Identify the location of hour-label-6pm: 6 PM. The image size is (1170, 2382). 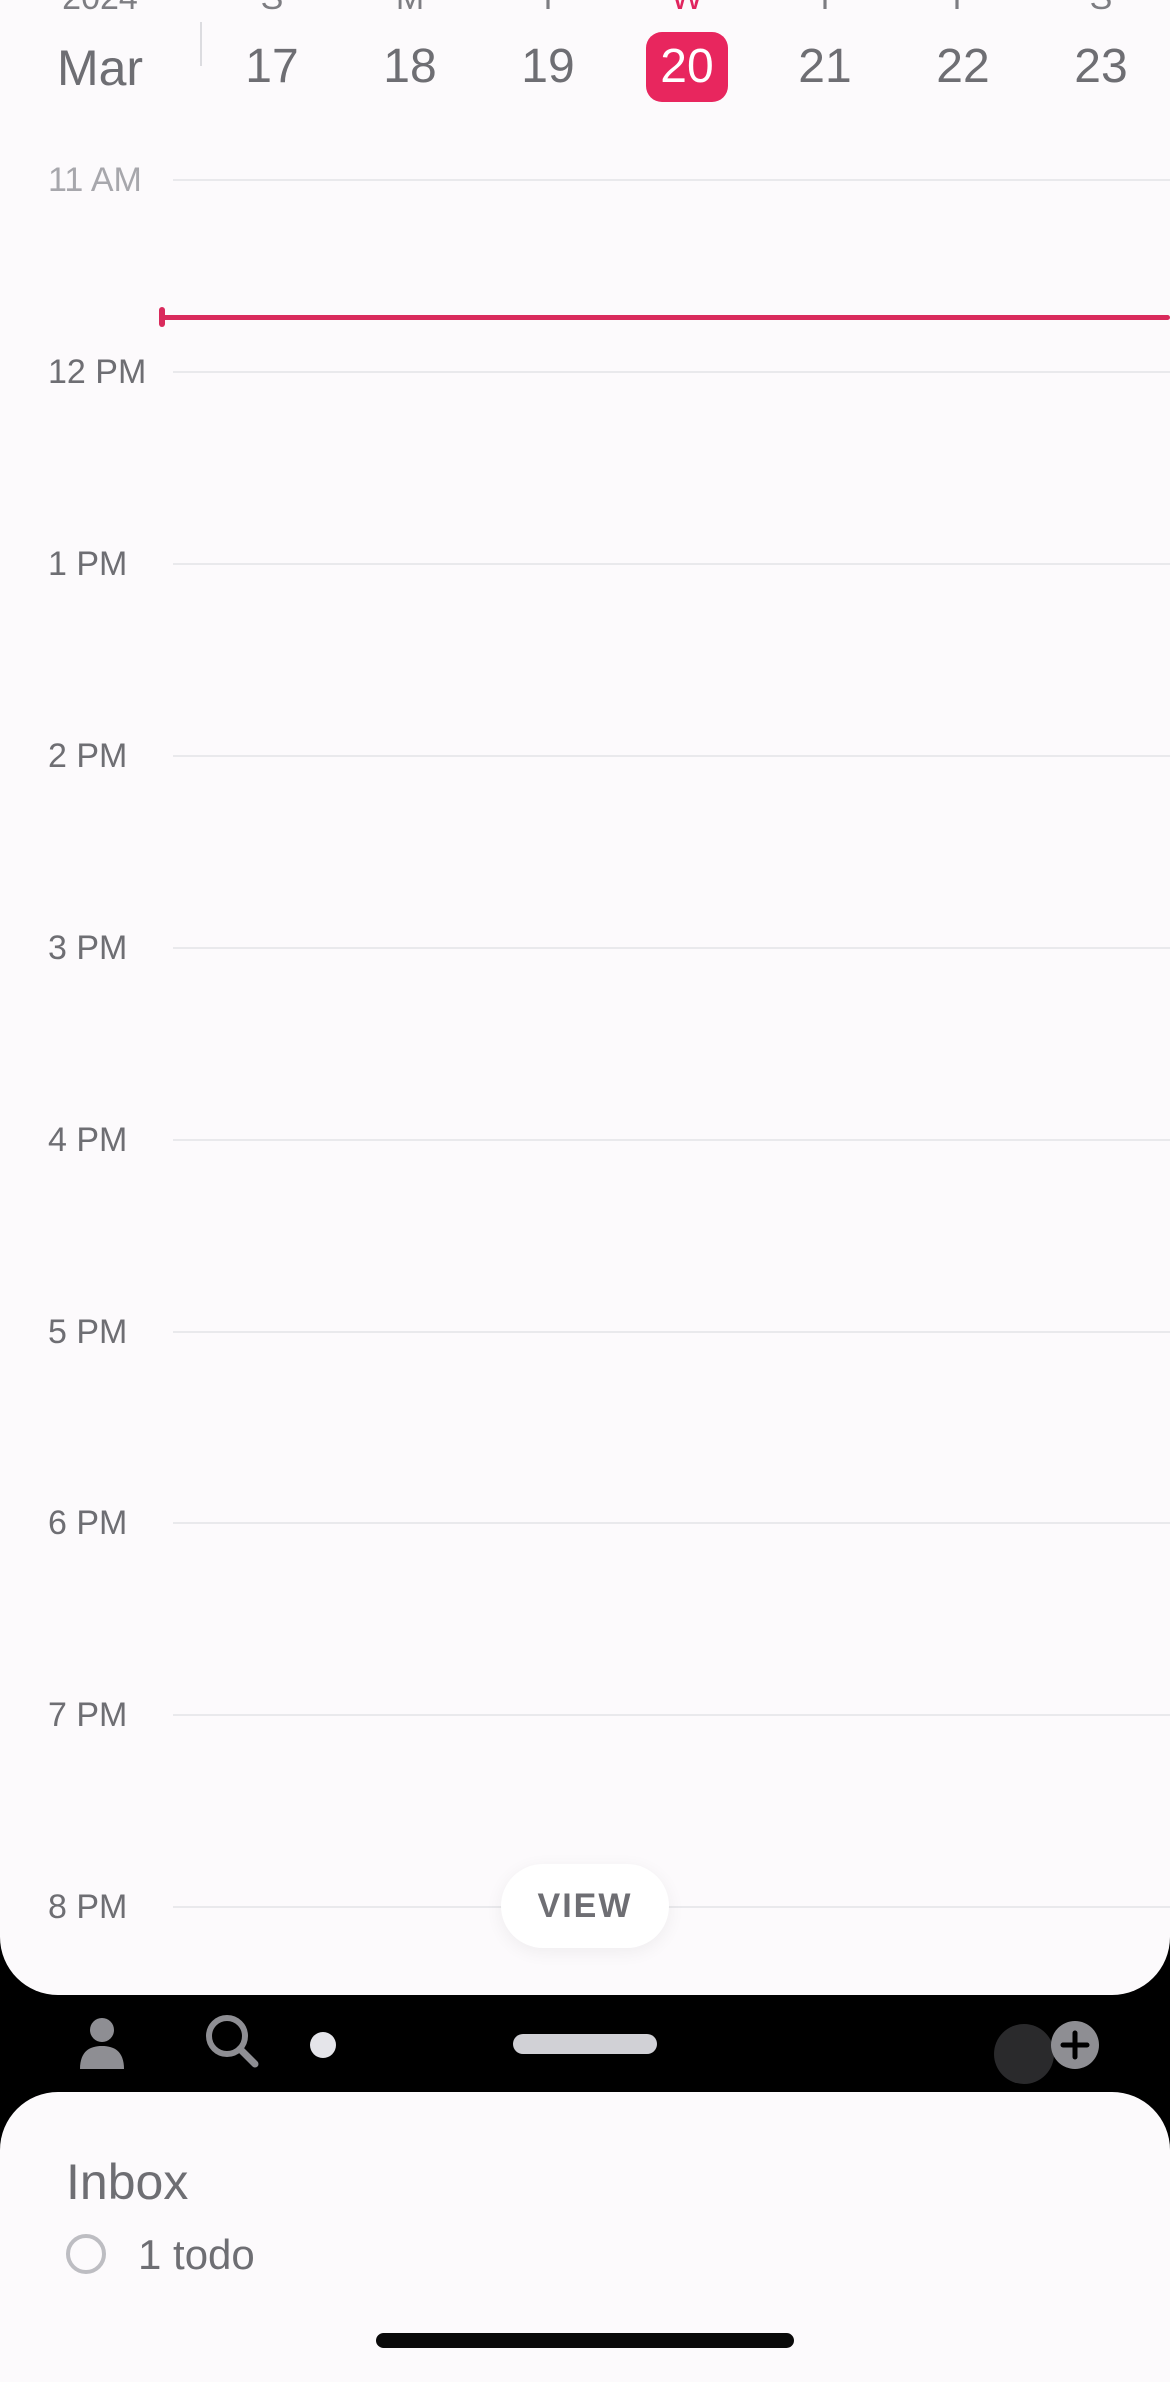
(88, 1523).